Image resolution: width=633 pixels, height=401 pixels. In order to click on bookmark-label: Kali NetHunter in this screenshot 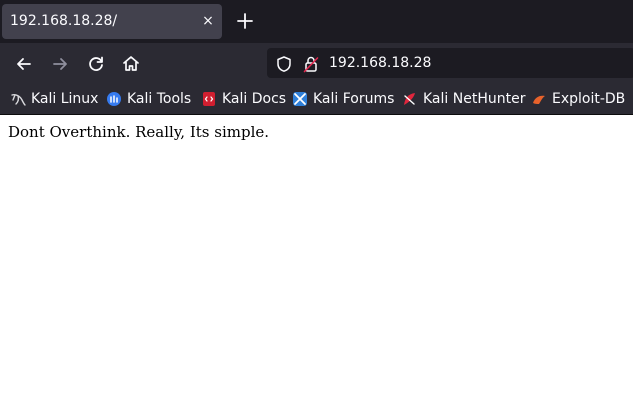, I will do `click(474, 99)`.